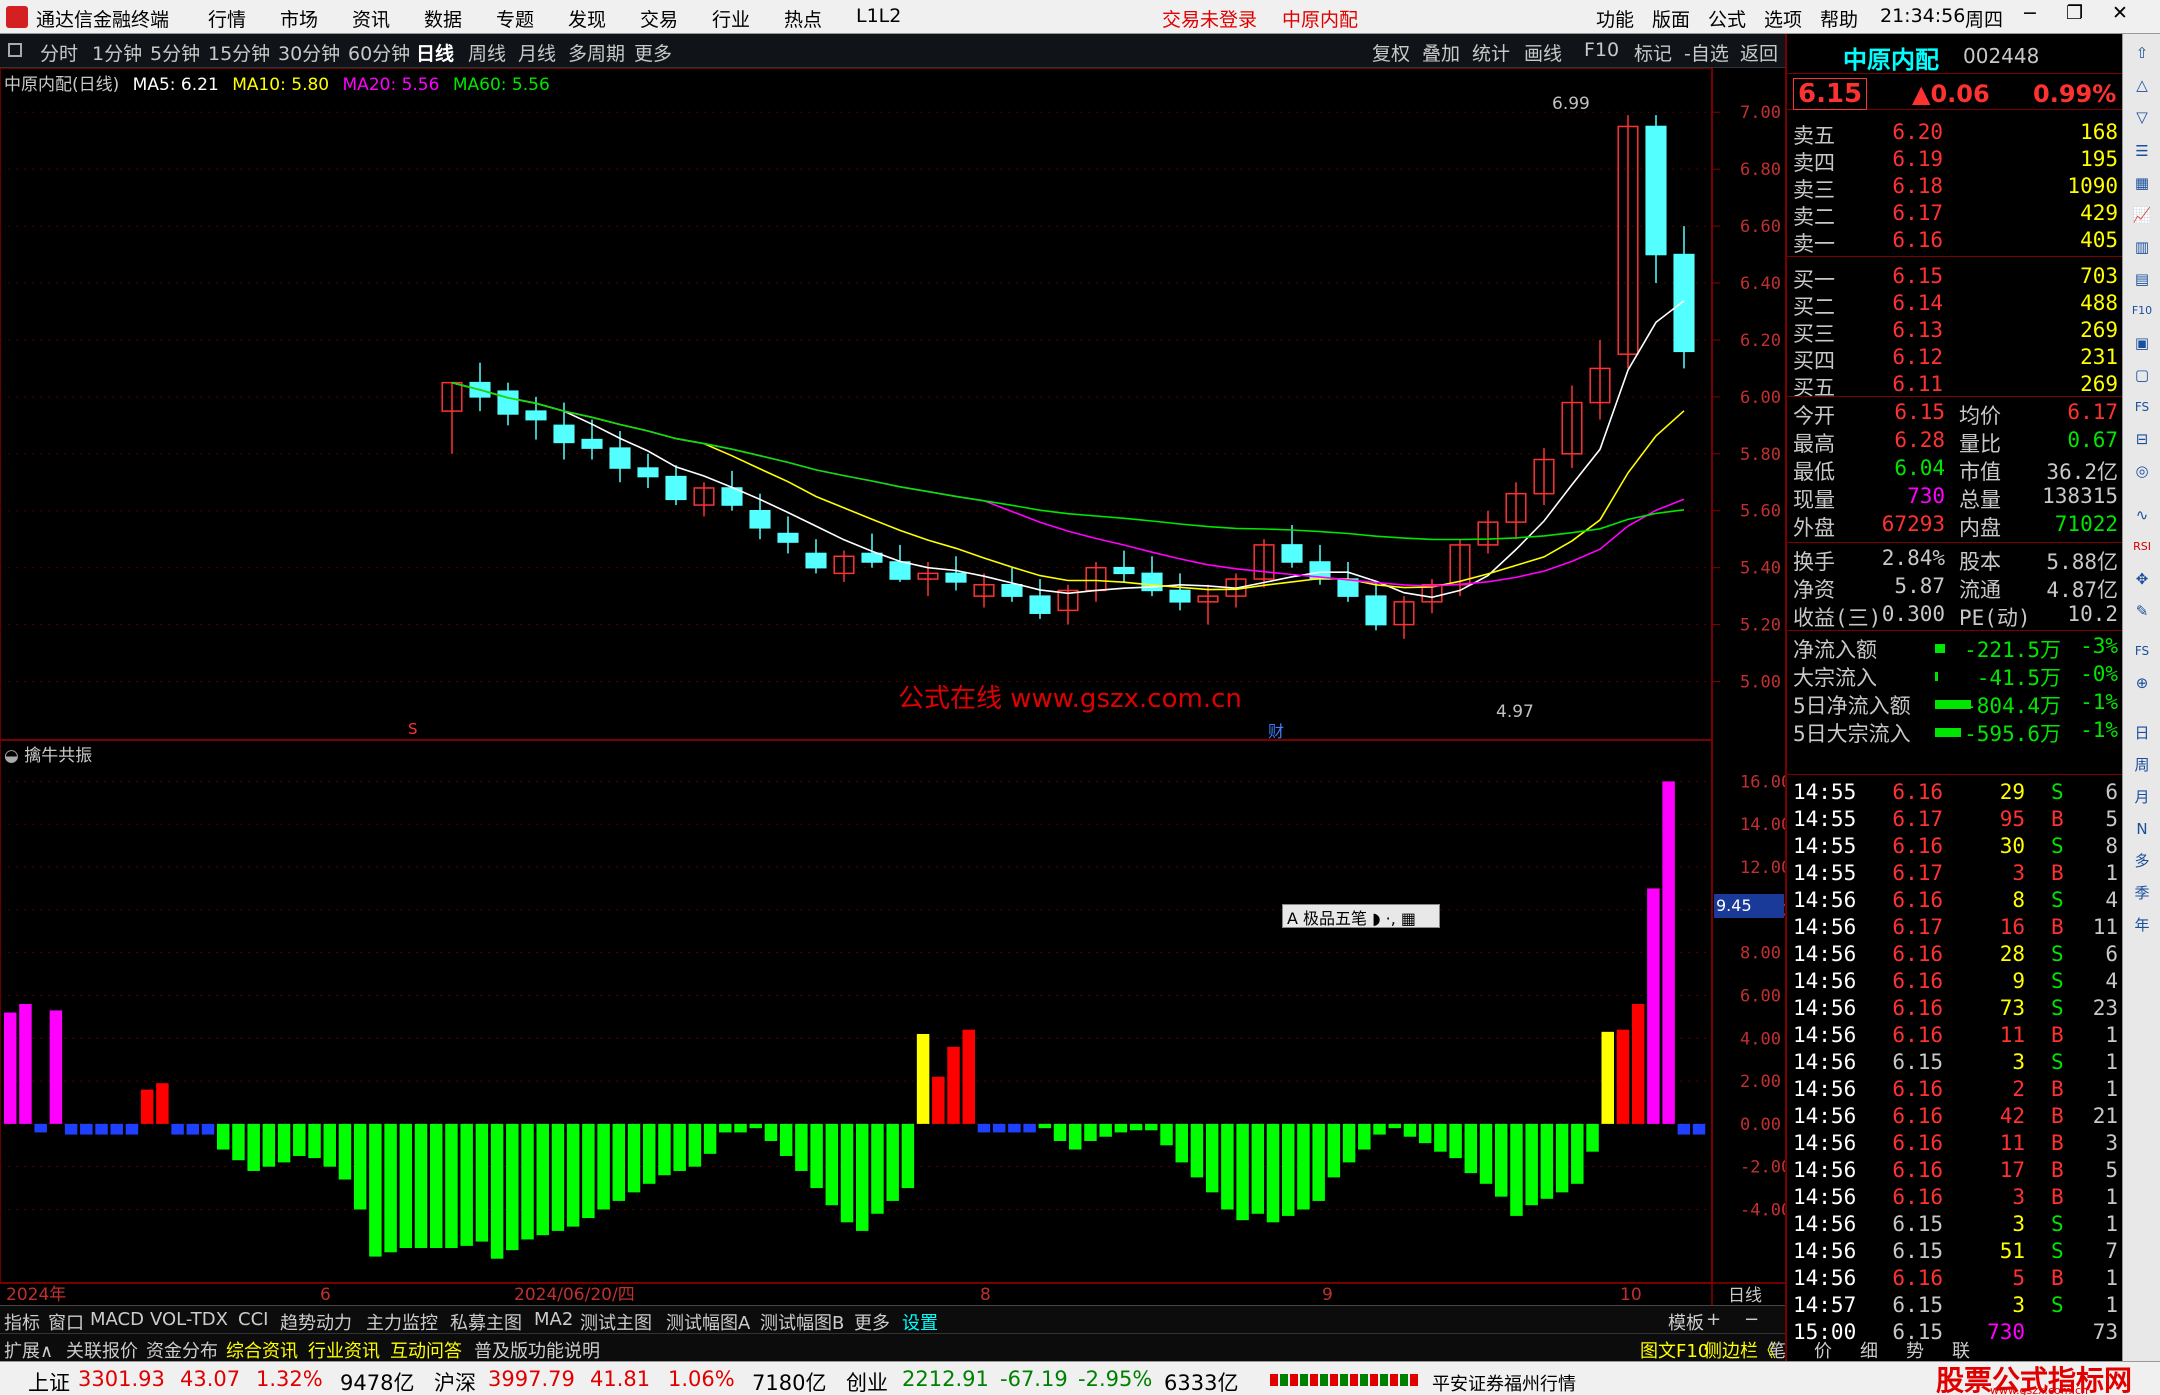 The image size is (2160, 1395). What do you see at coordinates (2142, 311) in the screenshot?
I see `sidebar-f10-icon: F10` at bounding box center [2142, 311].